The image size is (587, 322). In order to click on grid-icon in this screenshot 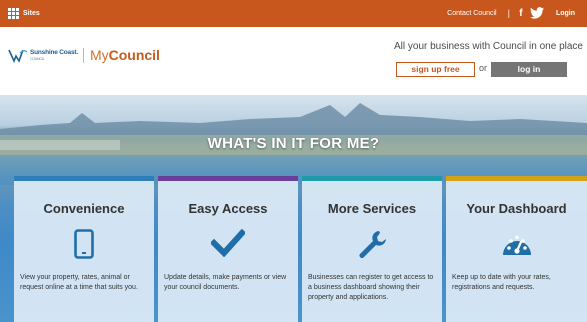, I will do `click(13, 13)`.